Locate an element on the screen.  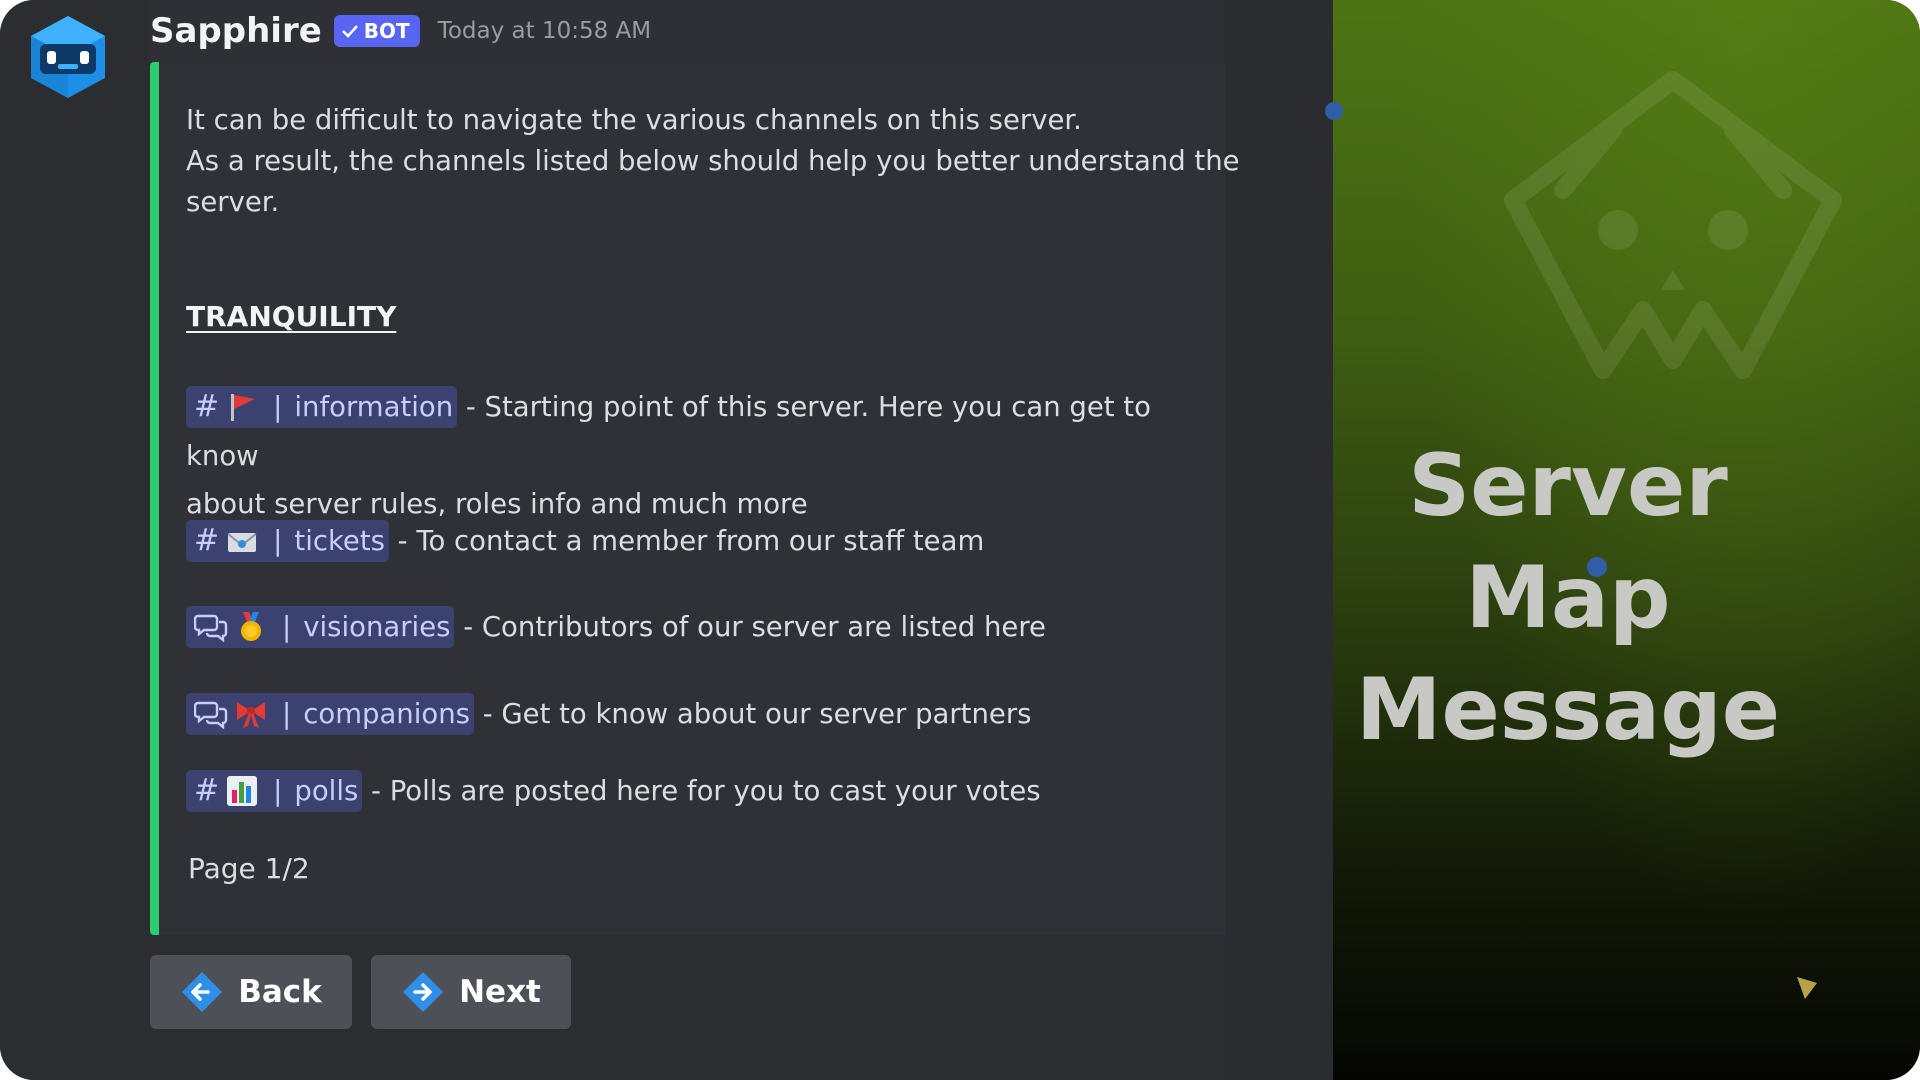
channel-name: tickets is located at coordinates (339, 541).